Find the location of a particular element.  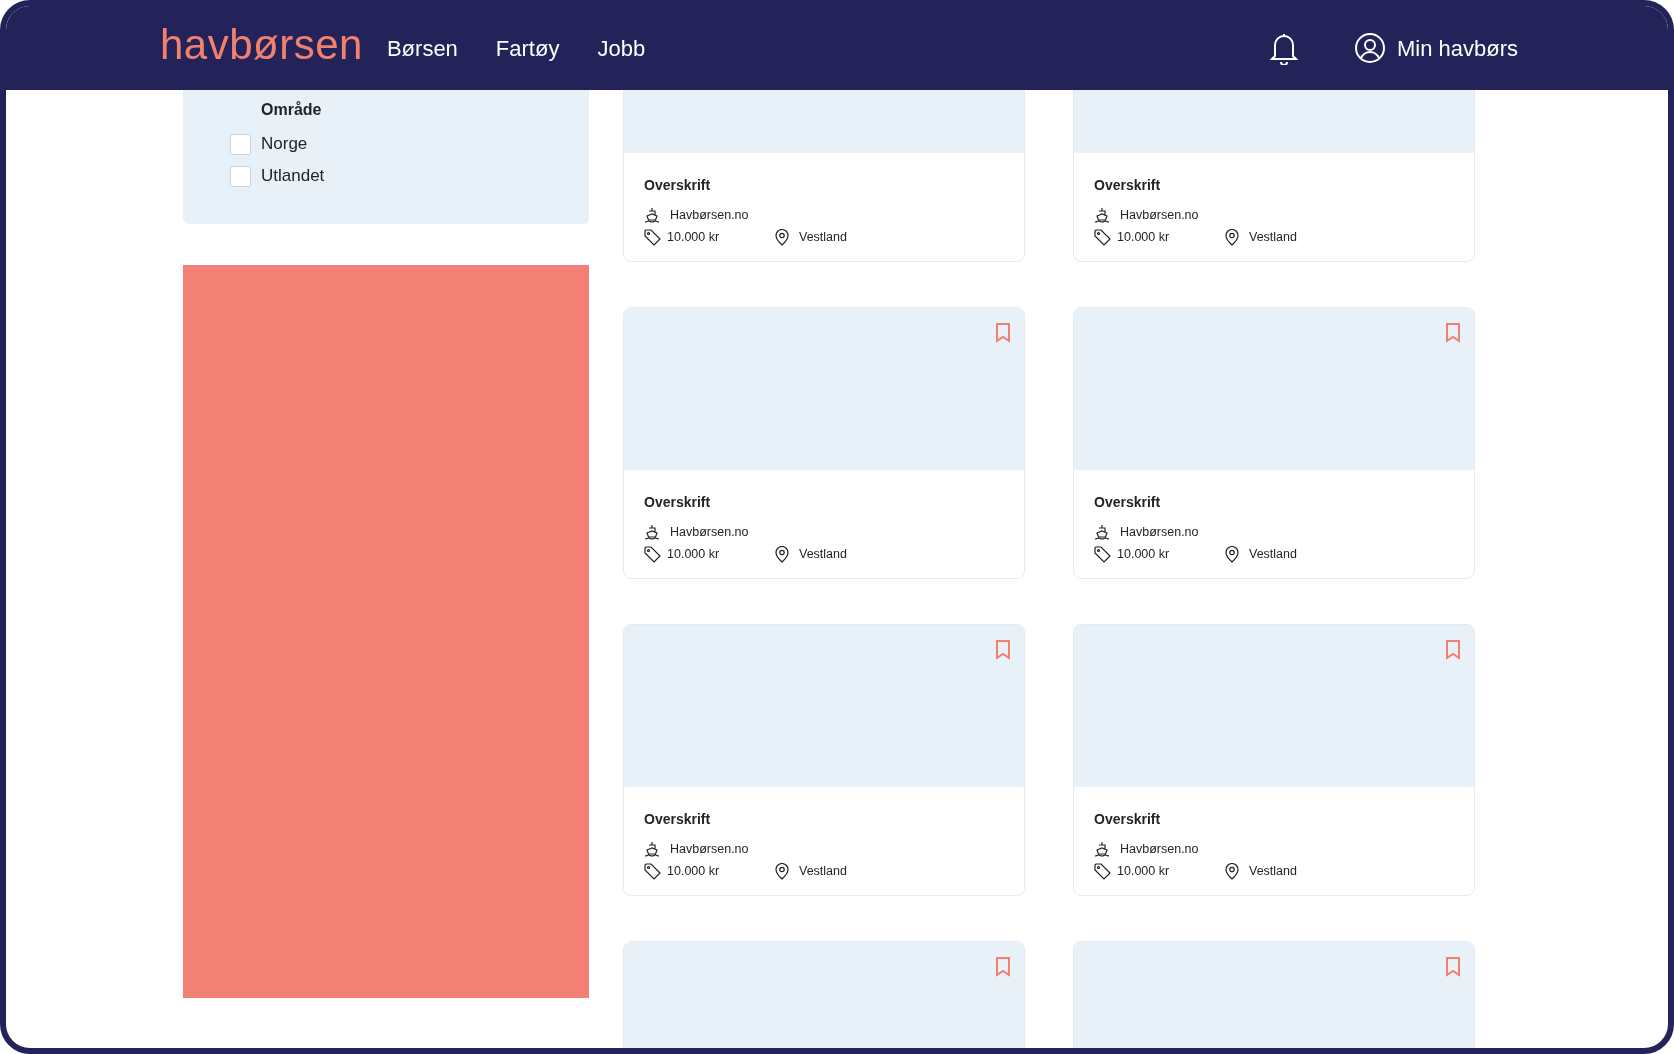

nav-link: Børsen is located at coordinates (422, 48).